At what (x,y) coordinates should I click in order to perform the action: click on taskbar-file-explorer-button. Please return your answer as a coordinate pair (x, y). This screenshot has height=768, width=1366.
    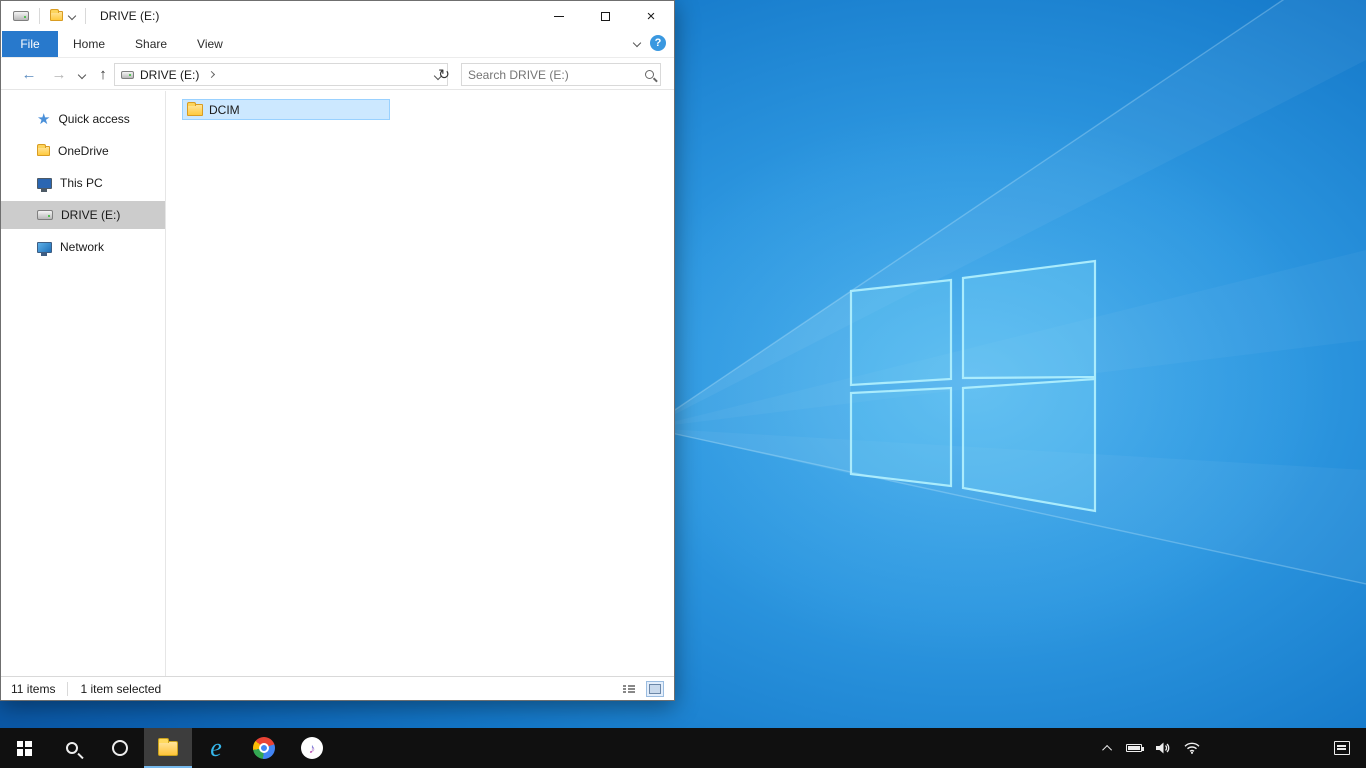
    Looking at the image, I should click on (168, 748).